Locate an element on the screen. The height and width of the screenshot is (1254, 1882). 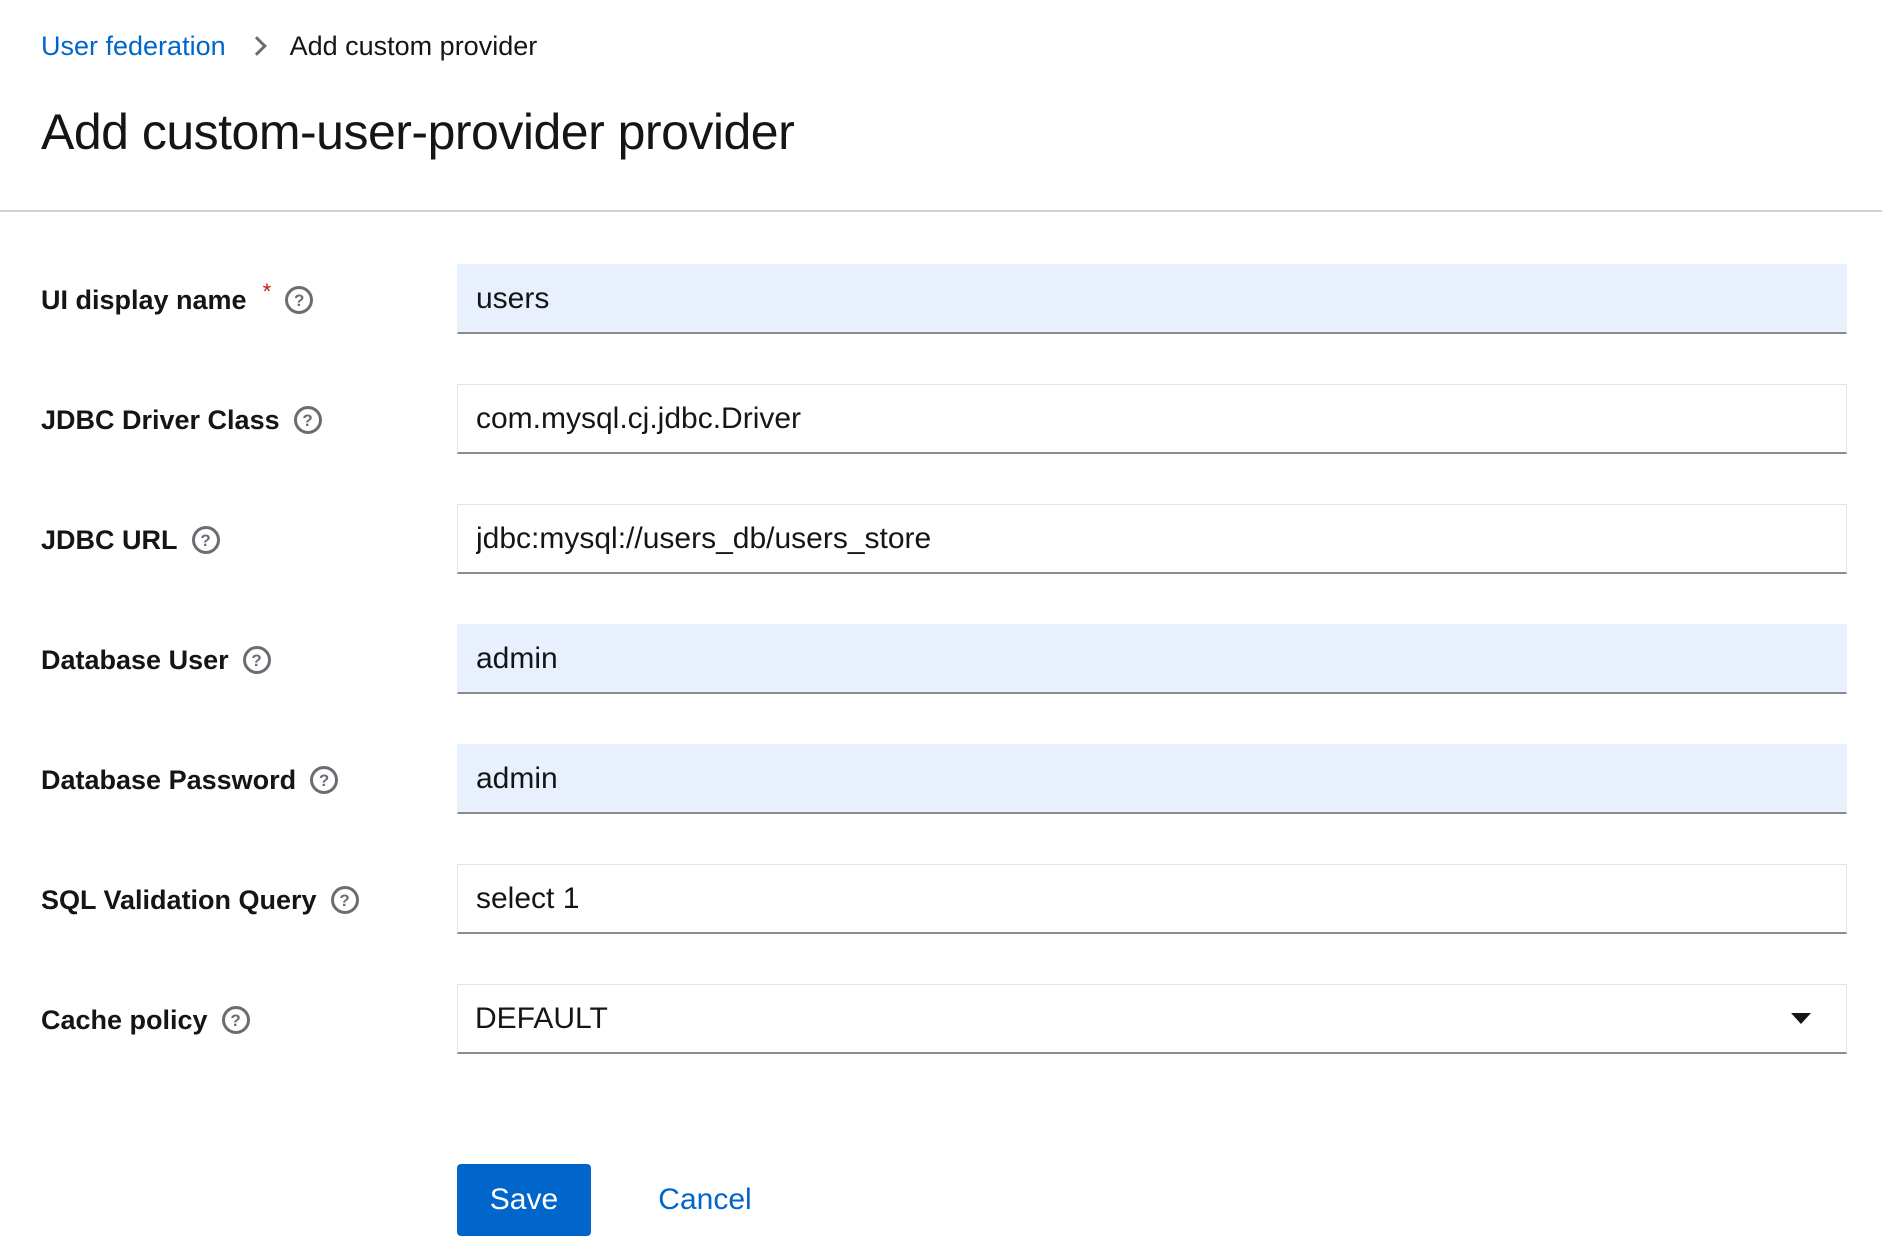
form-row-jdbc-driver-class: JDBC Driver Class ? is located at coordinates (941, 420).